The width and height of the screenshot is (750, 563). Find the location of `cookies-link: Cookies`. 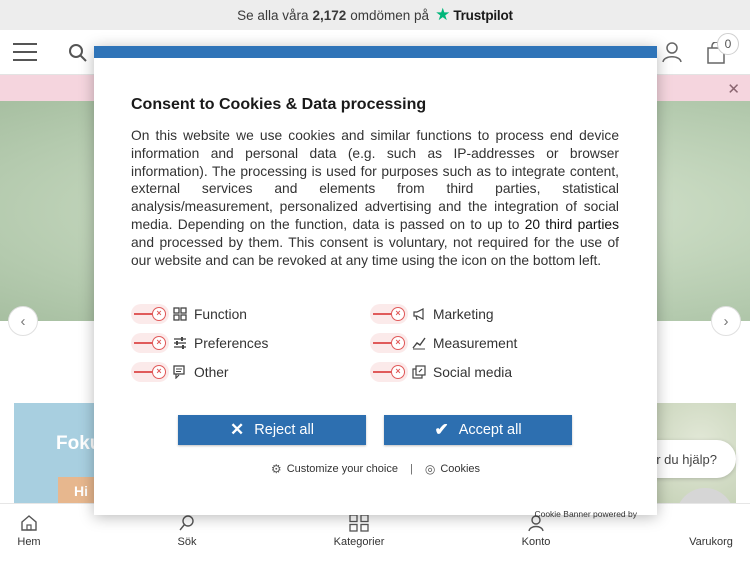

cookies-link: Cookies is located at coordinates (460, 469).